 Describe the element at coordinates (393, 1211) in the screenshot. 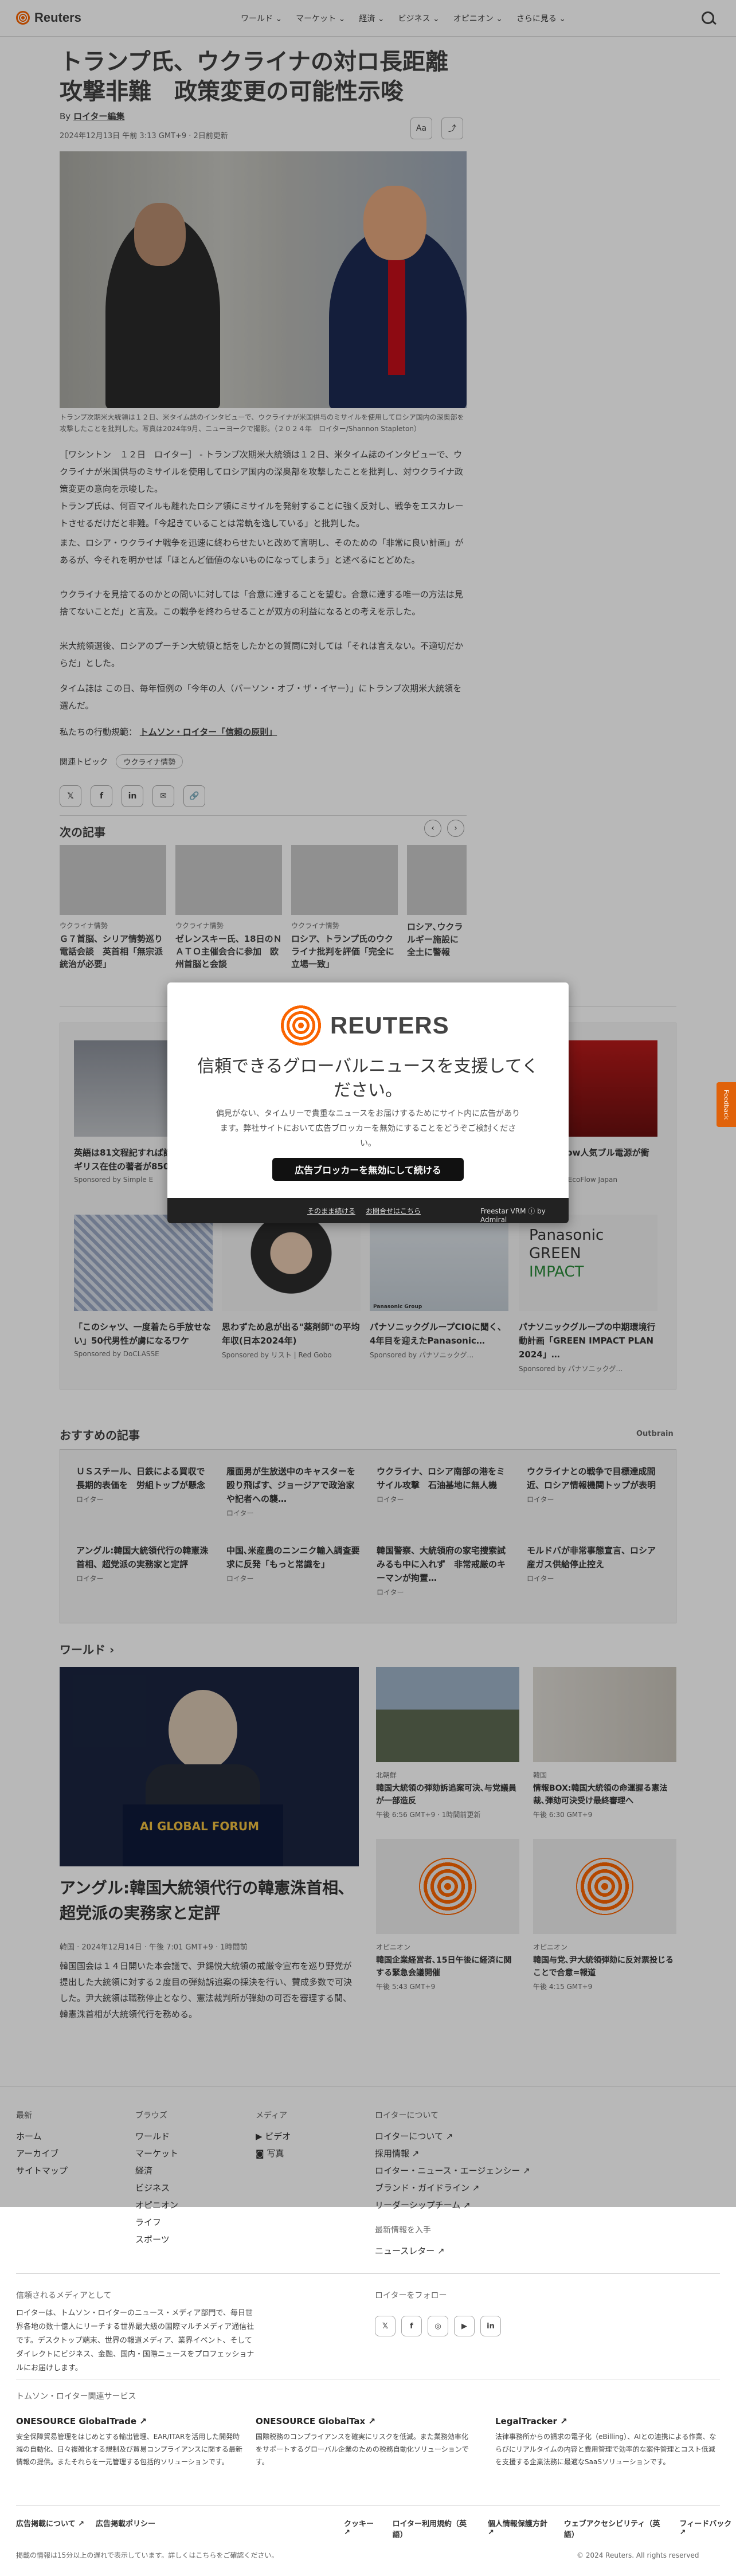

I see `contact-link: お問合せはこちら` at that location.